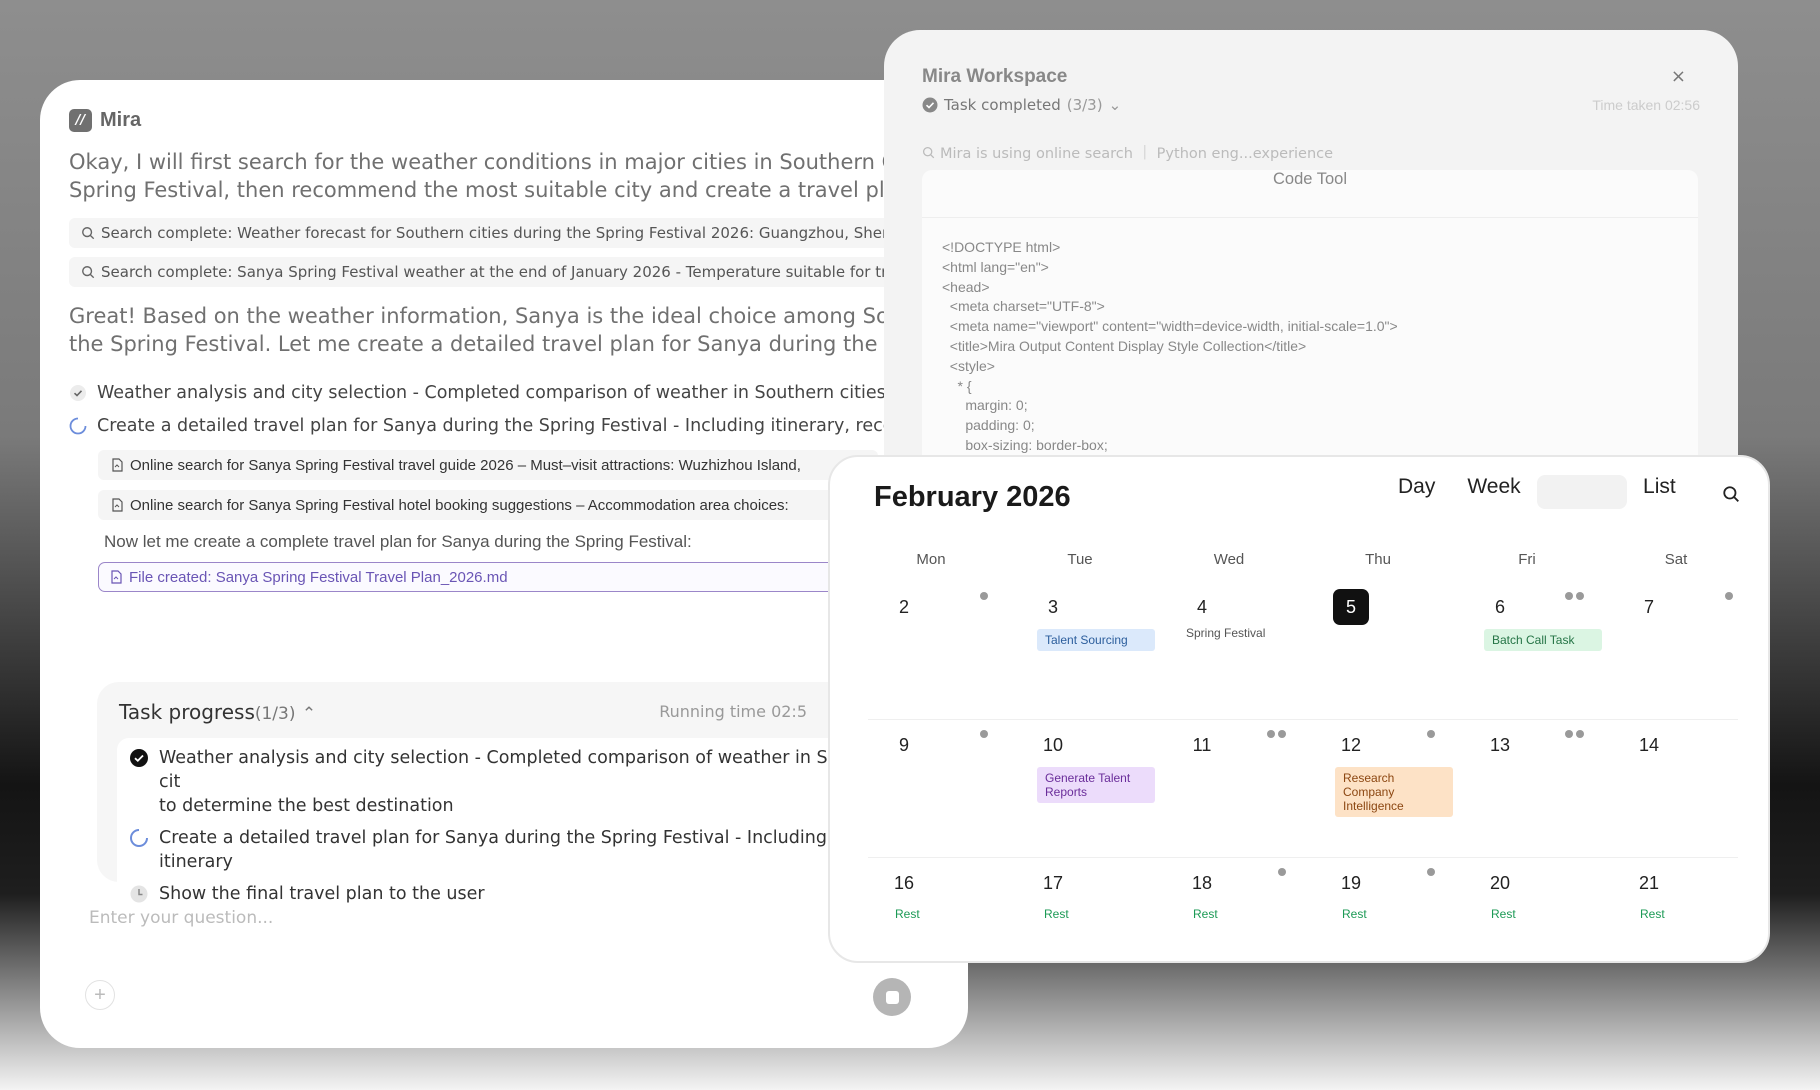 The width and height of the screenshot is (1820, 1090). What do you see at coordinates (1303, 719) in the screenshot?
I see `week-divider` at bounding box center [1303, 719].